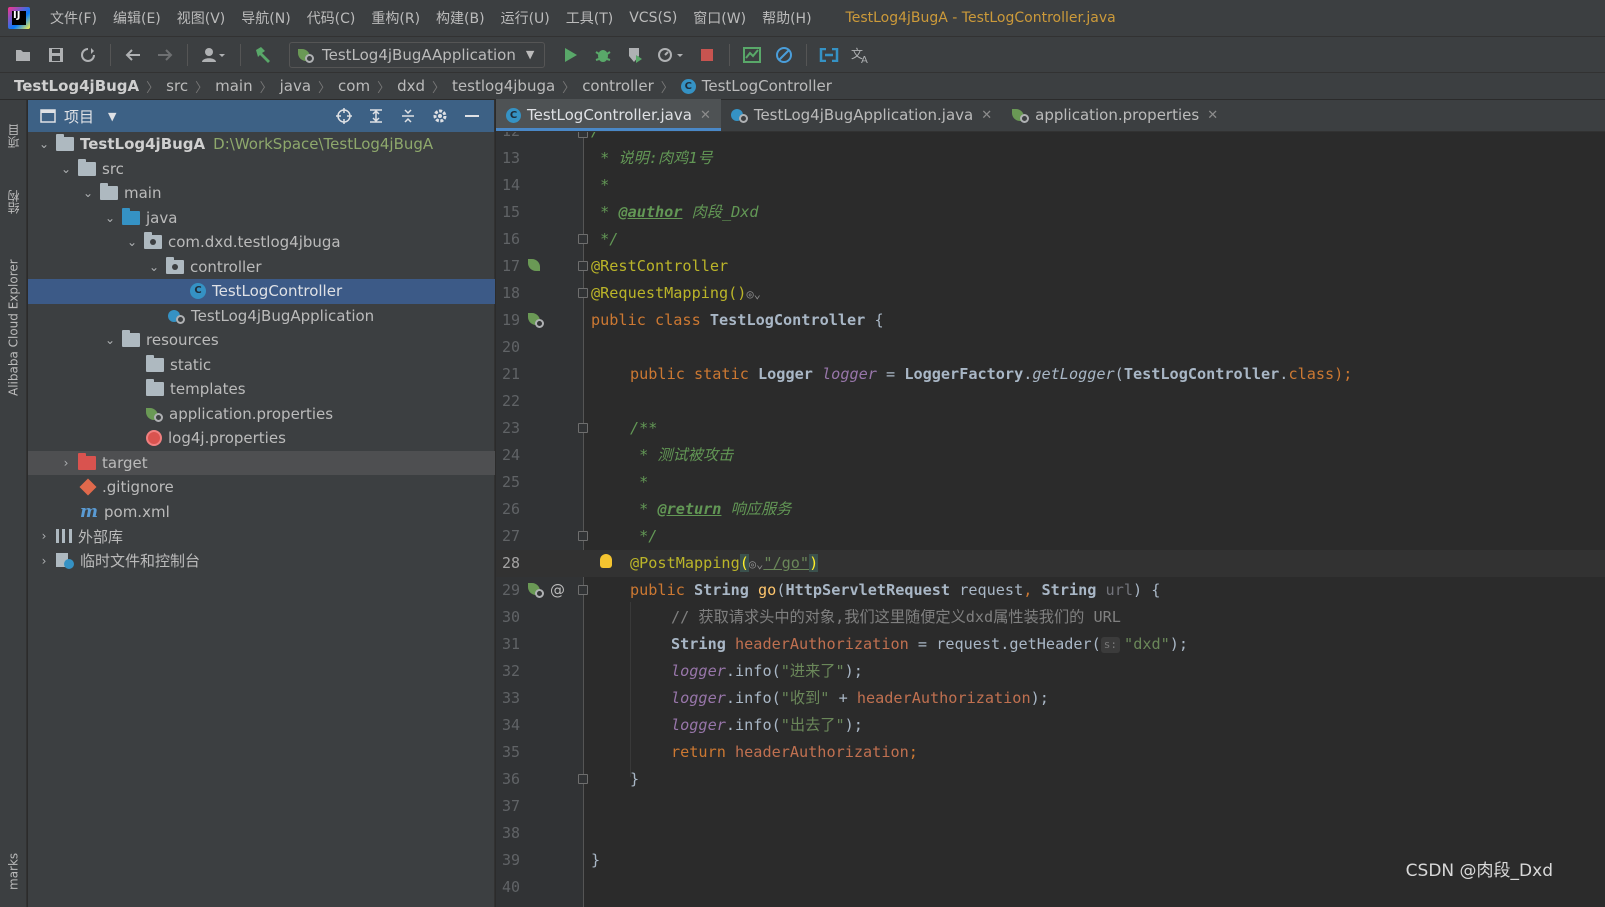 This screenshot has width=1605, height=907. What do you see at coordinates (261, 267) in the screenshot?
I see `tree-item-controller: ⌄ controller` at bounding box center [261, 267].